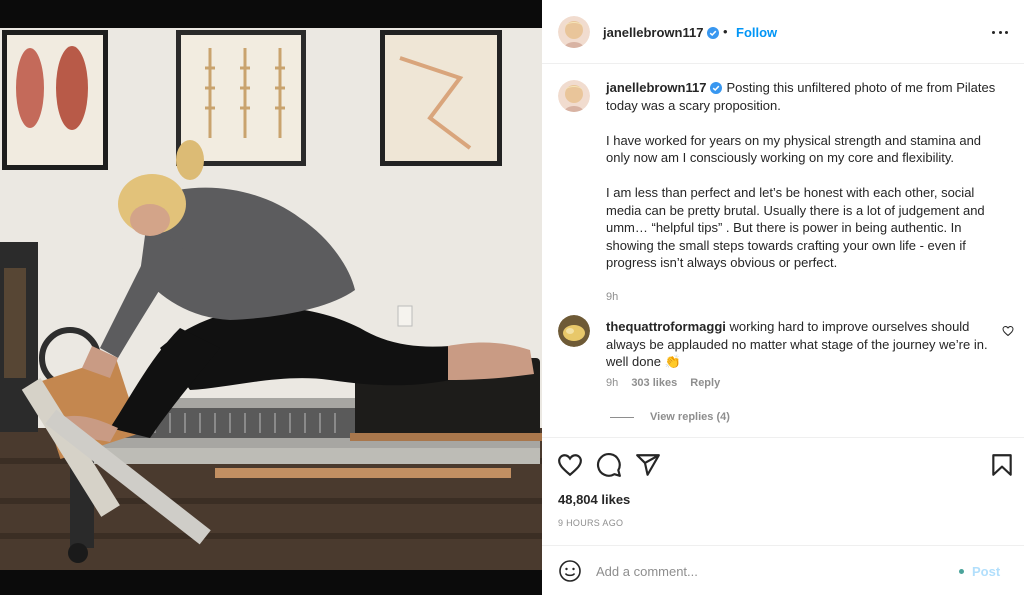 This screenshot has width=1024, height=595. I want to click on comment-timestamp: 9h, so click(612, 383).